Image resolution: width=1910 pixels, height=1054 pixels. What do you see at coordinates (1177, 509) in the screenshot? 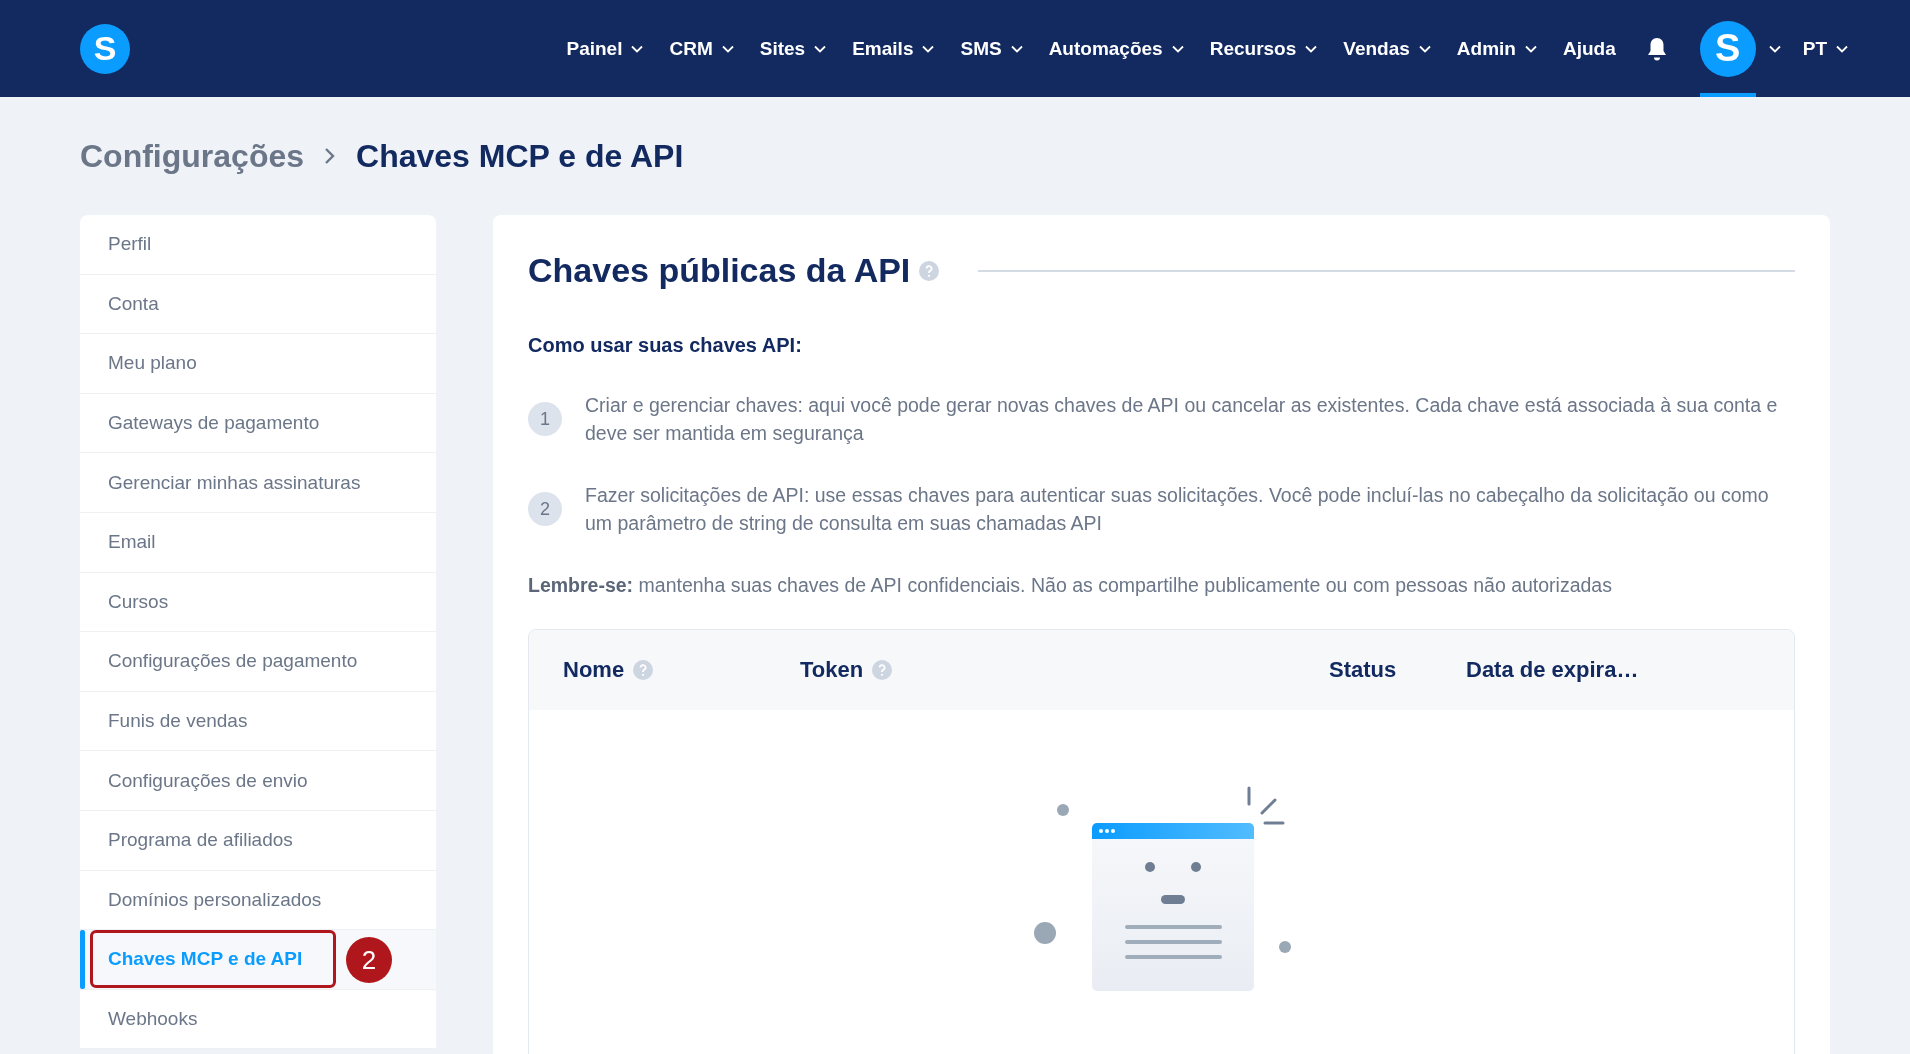
I see `step-text: Fazer solicitações de API: use essas chaves para autenticar suas solicitações. Você pode incluí-las no cabeçalho da solicitação ou como um parâmetro de string de consulta em suas chamadas API` at bounding box center [1177, 509].